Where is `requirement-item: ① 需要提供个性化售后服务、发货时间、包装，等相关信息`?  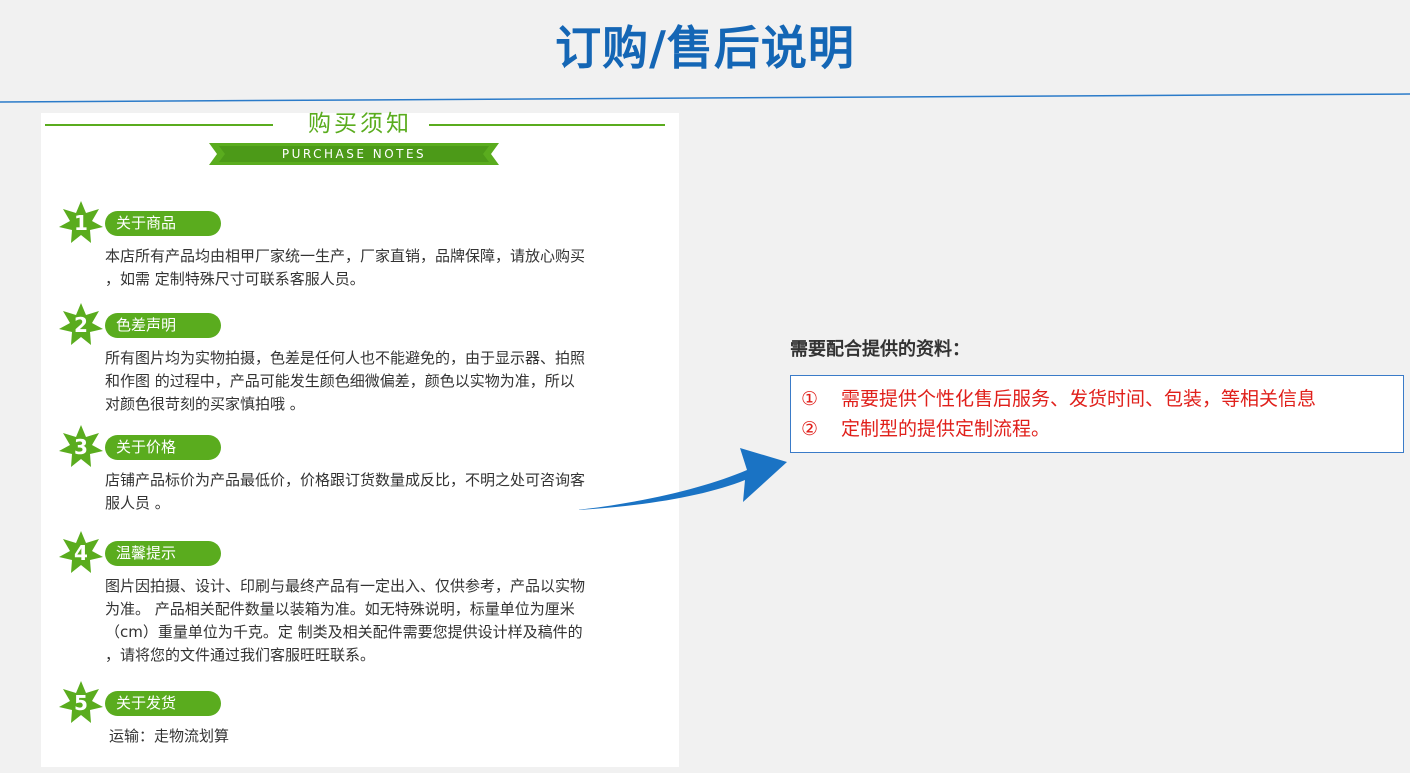 requirement-item: ① 需要提供个性化售后服务、发货时间、包装，等相关信息 is located at coordinates (1102, 399).